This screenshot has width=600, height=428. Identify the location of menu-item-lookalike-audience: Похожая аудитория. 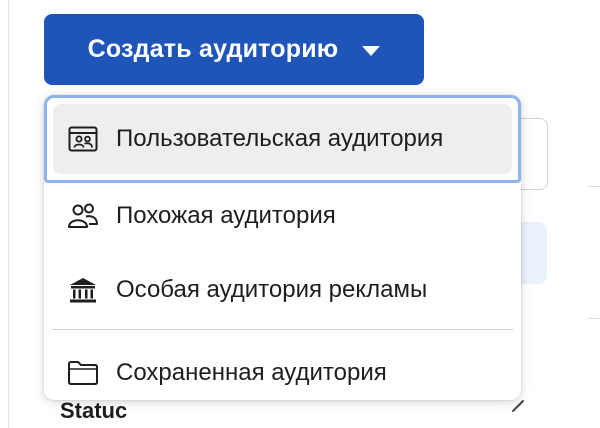
(282, 216).